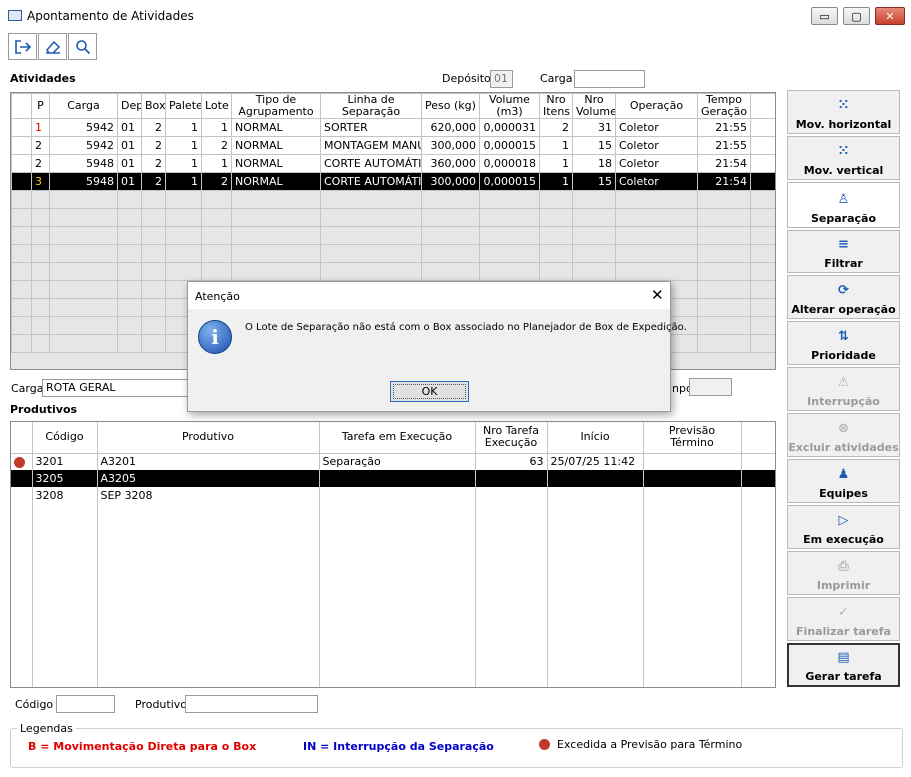 The image size is (911, 777). Describe the element at coordinates (371, 106) in the screenshot. I see `col-header-linha: Linha de Separação` at that location.